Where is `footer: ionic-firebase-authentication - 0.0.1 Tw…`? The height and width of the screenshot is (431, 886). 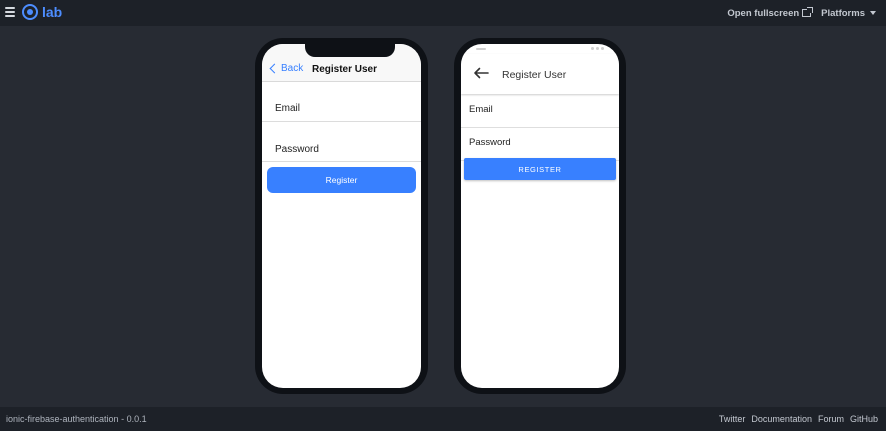
footer: ionic-firebase-authentication - 0.0.1 Tw… is located at coordinates (443, 419).